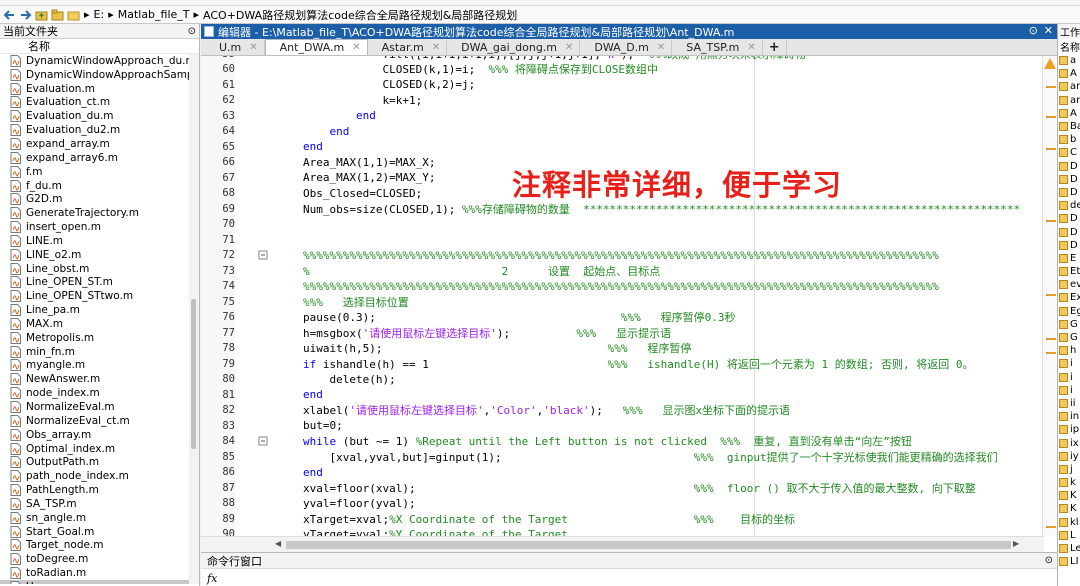 The image size is (1080, 586). What do you see at coordinates (316, 47) in the screenshot?
I see `editor-tab: Ant_DWA.m ✕` at bounding box center [316, 47].